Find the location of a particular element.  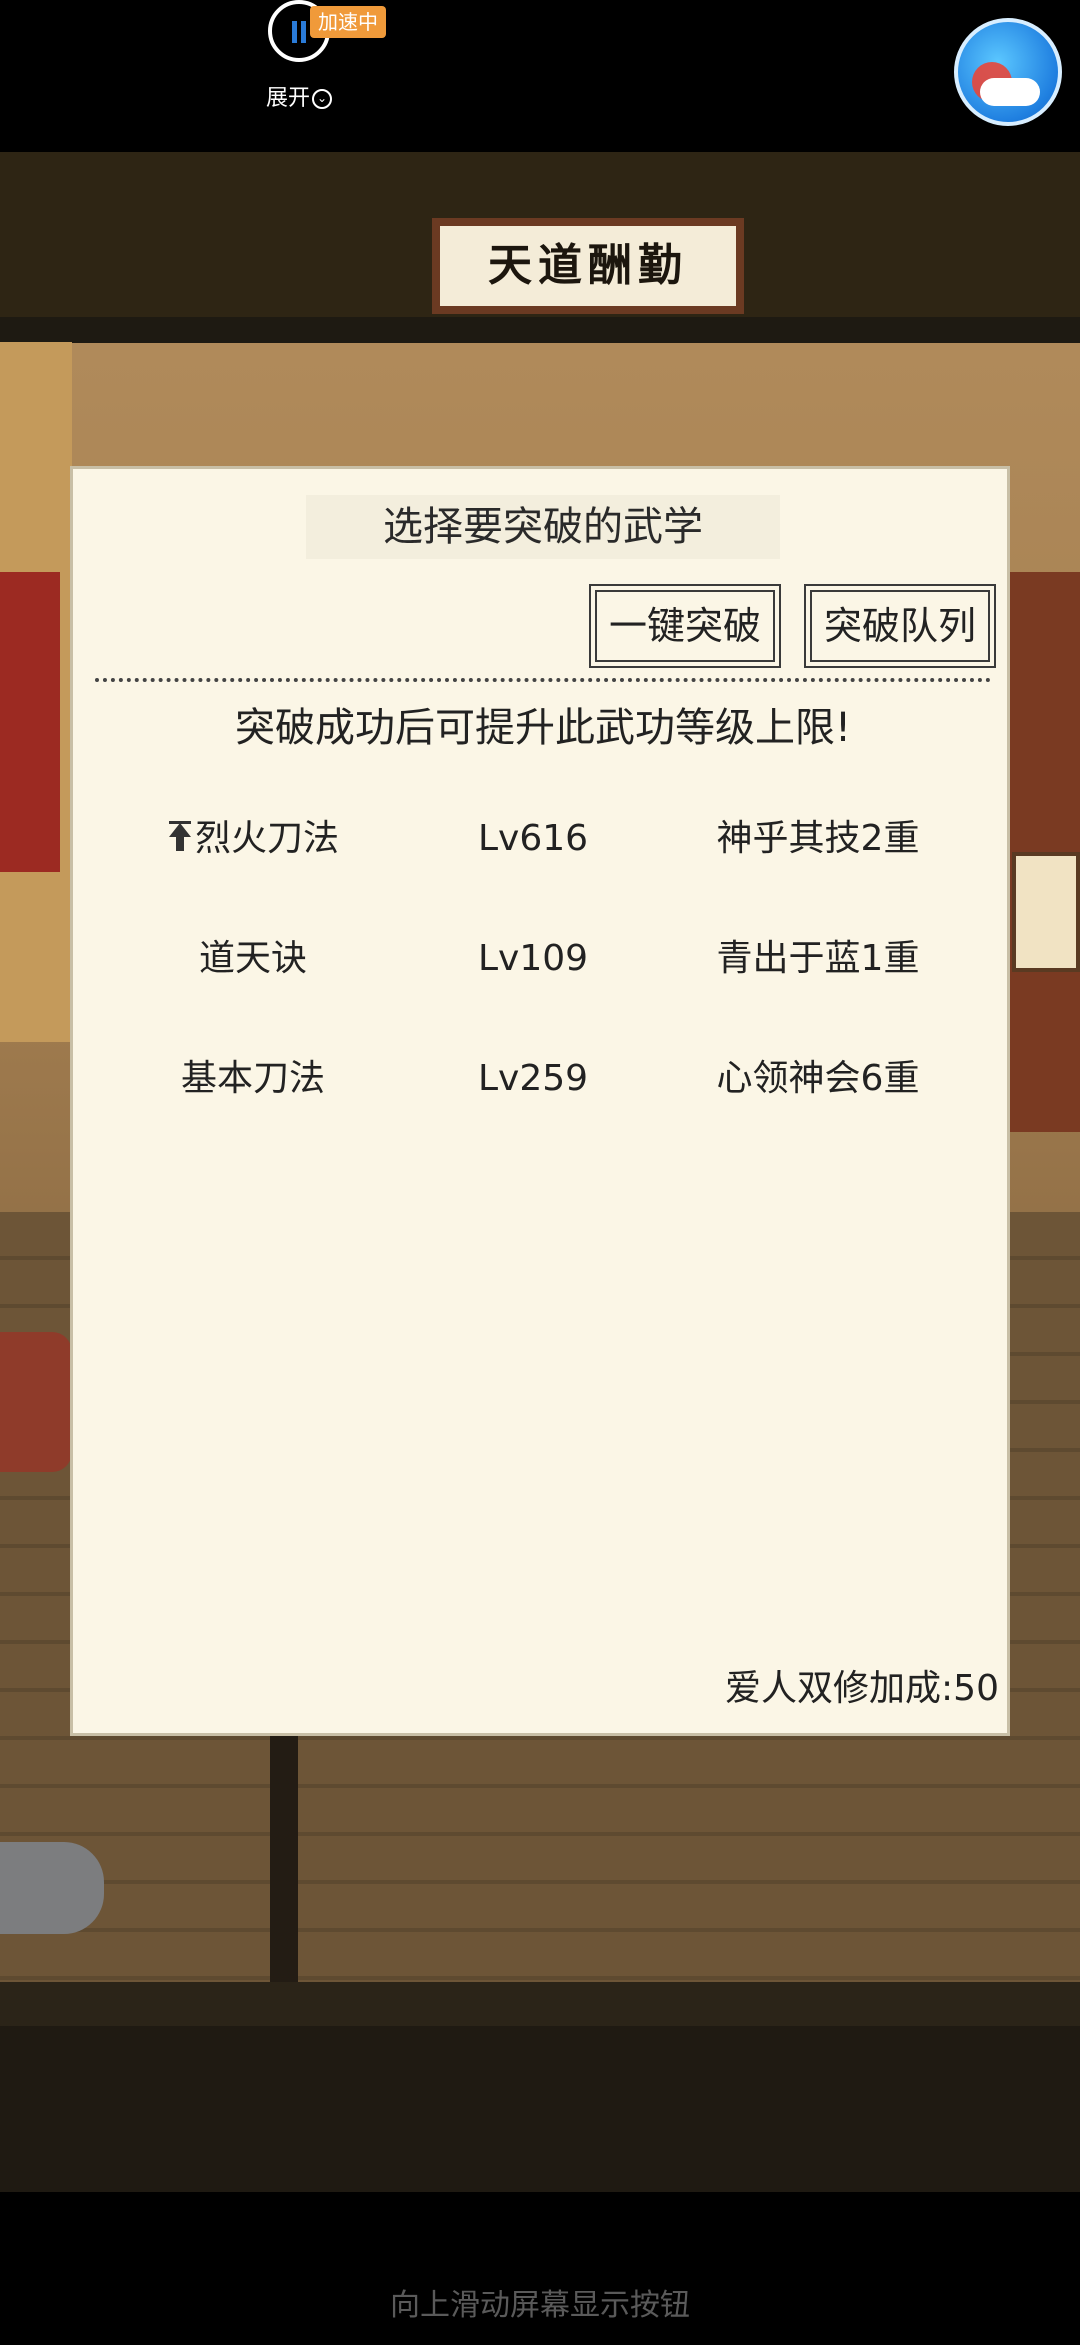

arrow-up-icon is located at coordinates (179, 836).